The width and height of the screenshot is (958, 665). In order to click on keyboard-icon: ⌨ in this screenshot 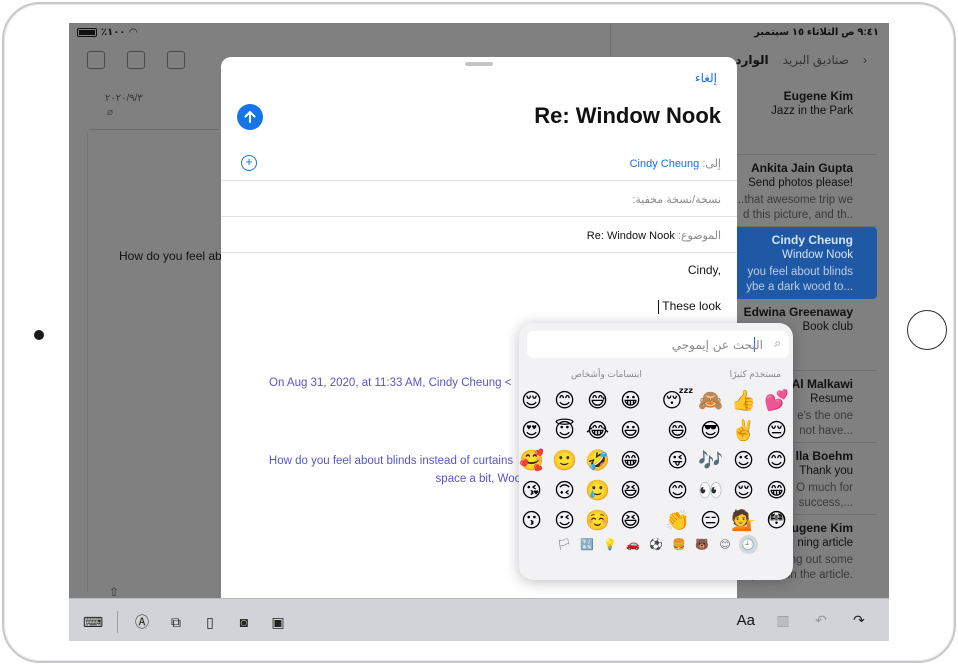, I will do `click(93, 622)`.